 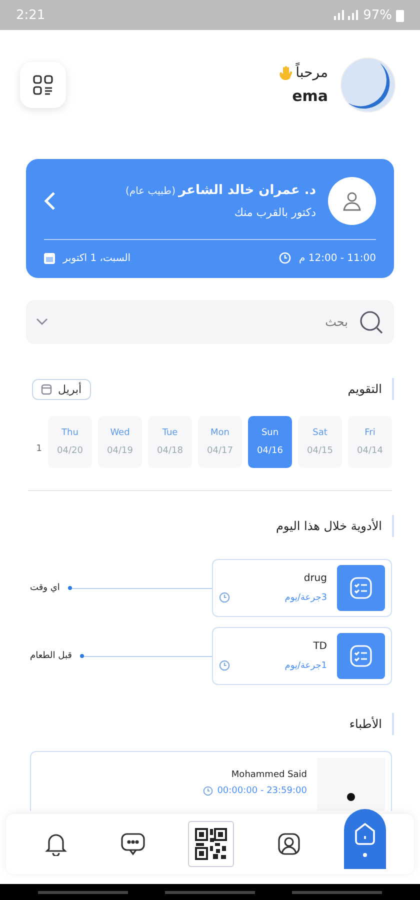 What do you see at coordinates (352, 201) in the screenshot?
I see `person-icon` at bounding box center [352, 201].